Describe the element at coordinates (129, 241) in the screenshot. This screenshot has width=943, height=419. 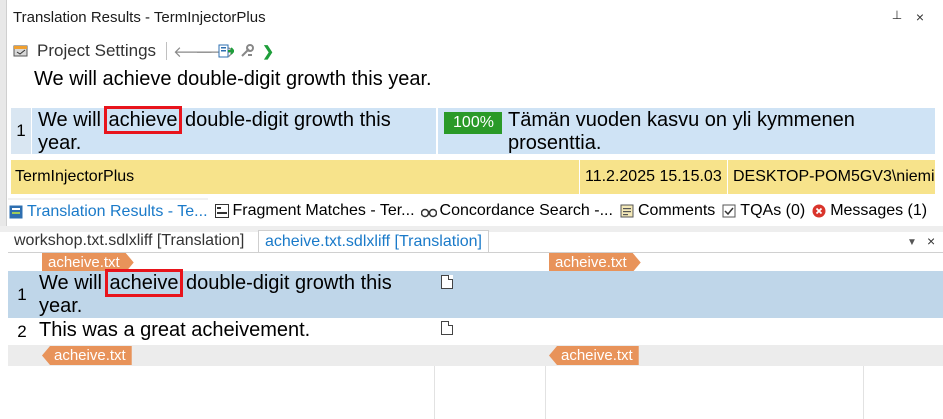
I see `doc-tab-workshop: workshop.txt.sdlxliff [Translation]` at that location.